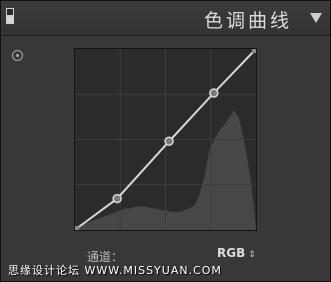 This screenshot has width=331, height=282. Describe the element at coordinates (316, 18) in the screenshot. I see `collapse-triangle-icon` at that location.